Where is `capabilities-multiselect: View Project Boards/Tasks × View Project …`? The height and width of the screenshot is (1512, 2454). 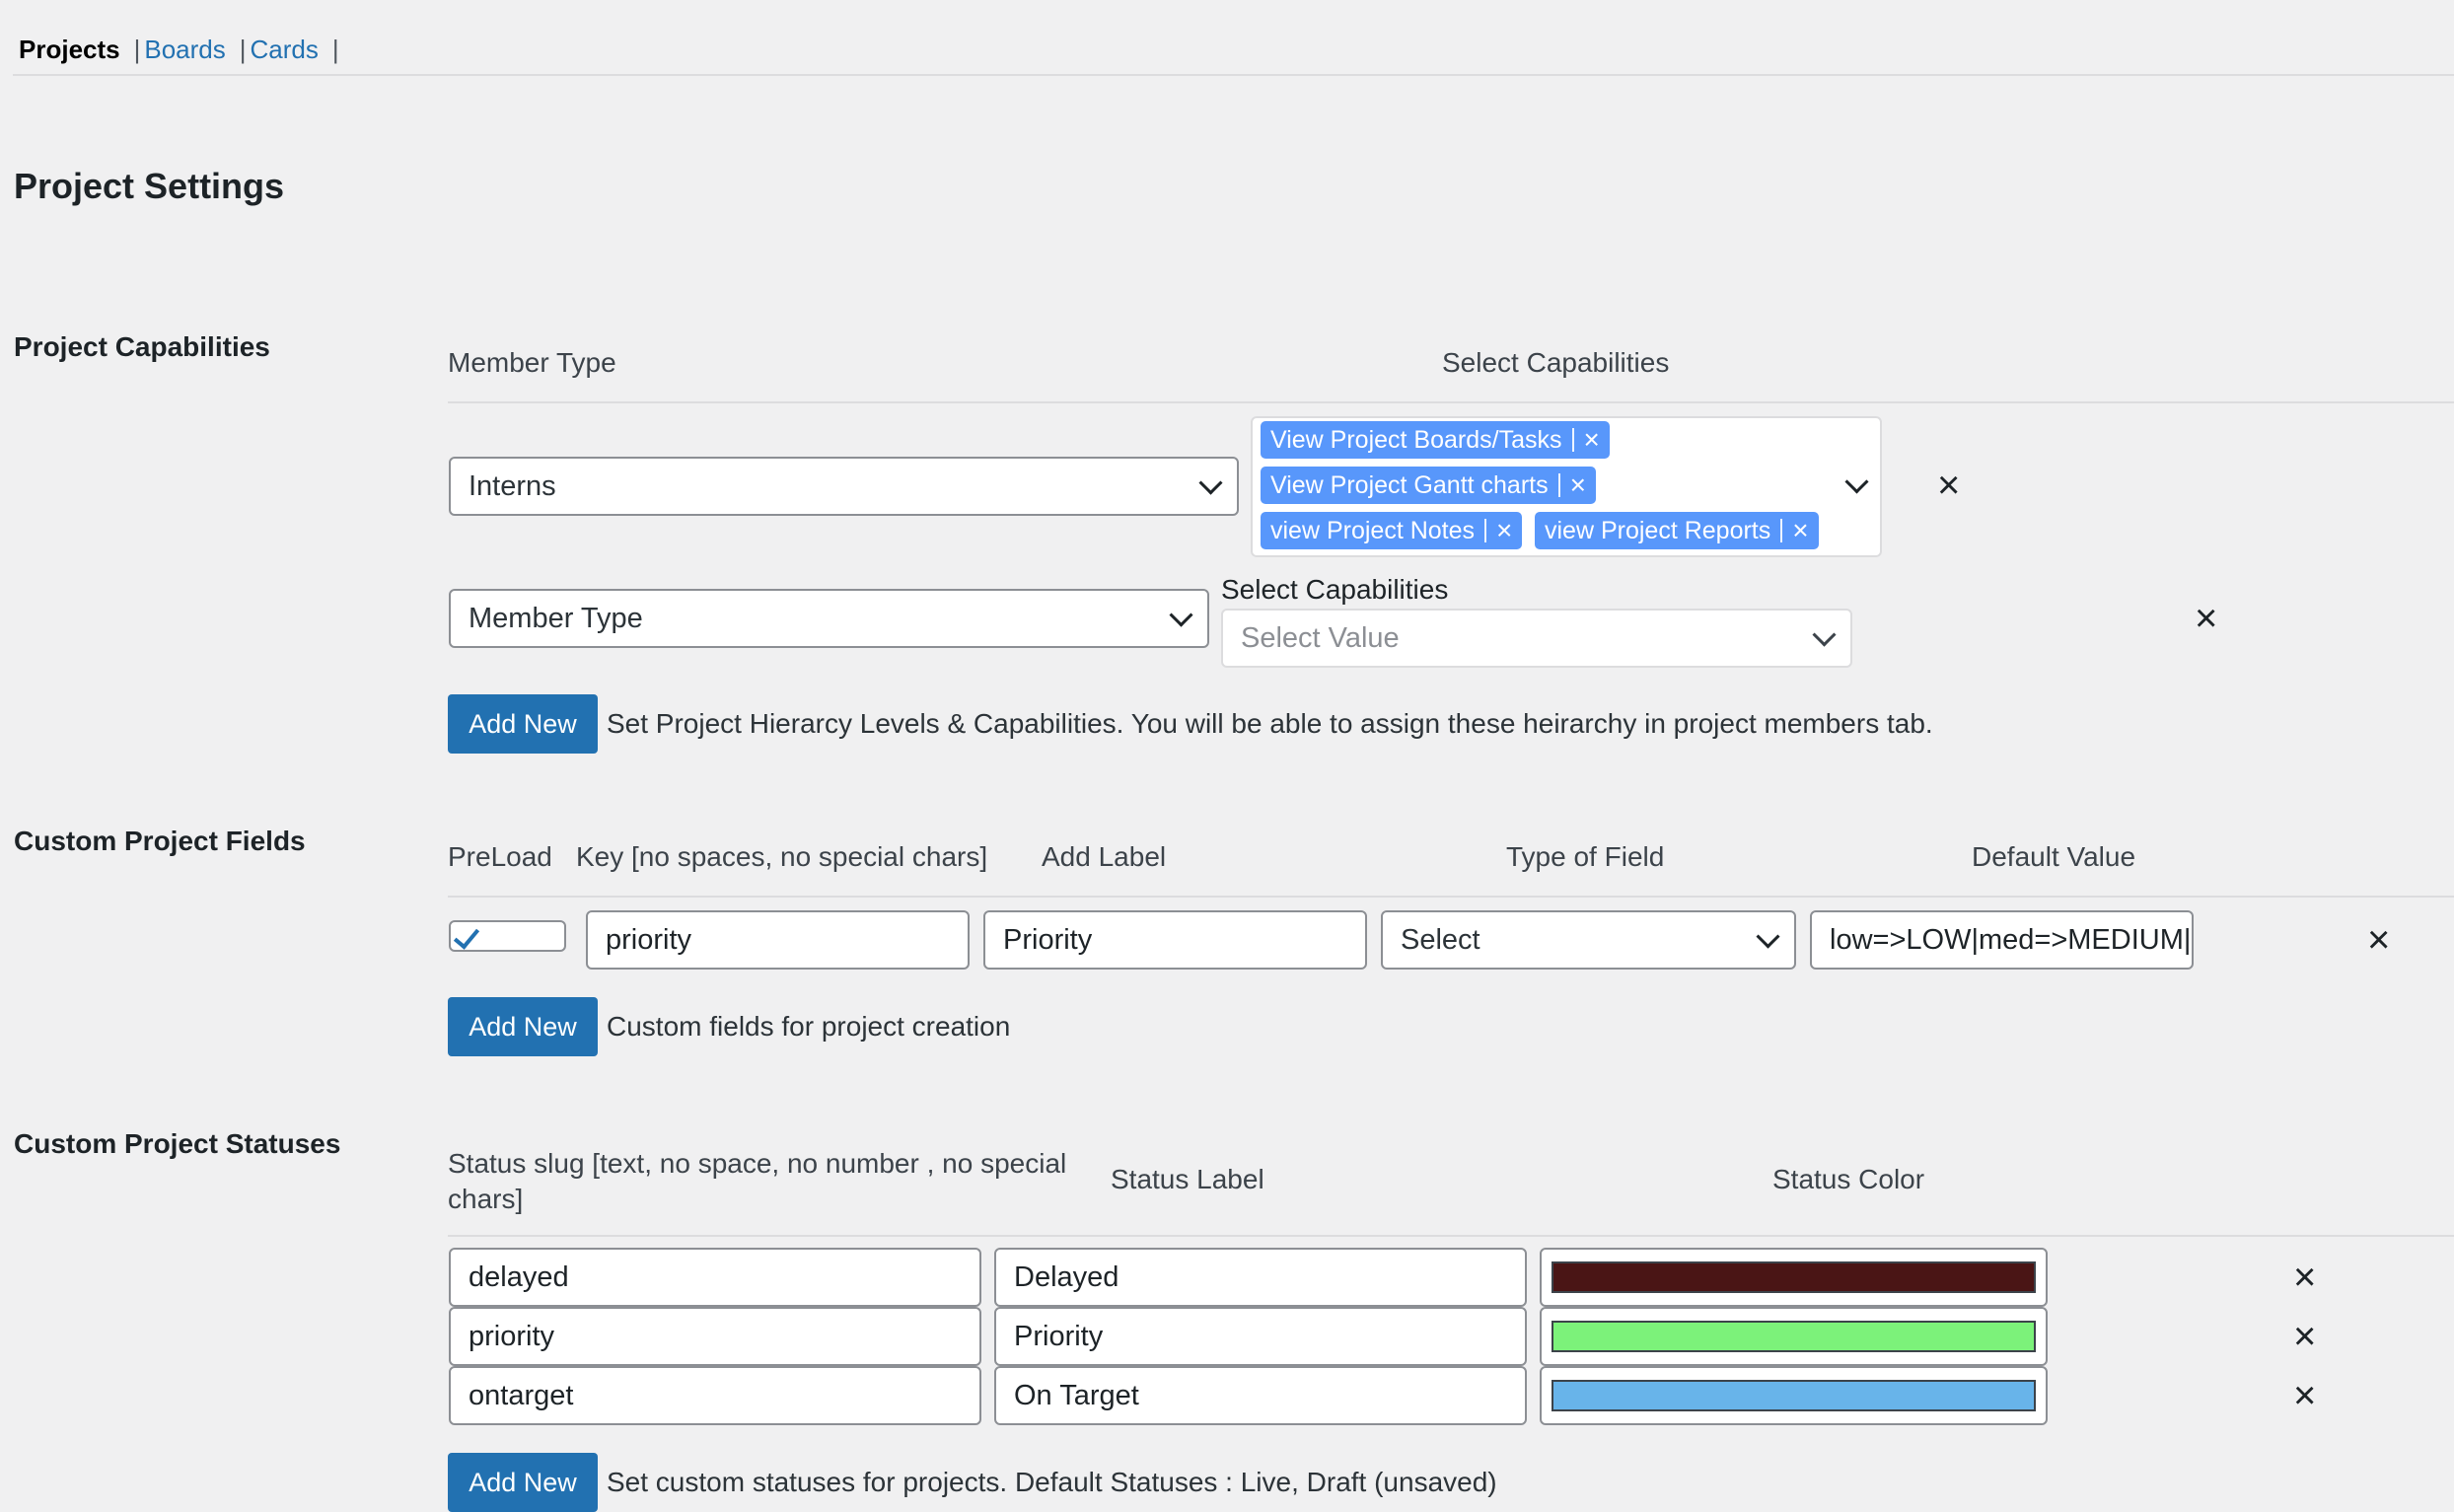
capabilities-multiselect: View Project Boards/Tasks × View Project … is located at coordinates (1566, 486).